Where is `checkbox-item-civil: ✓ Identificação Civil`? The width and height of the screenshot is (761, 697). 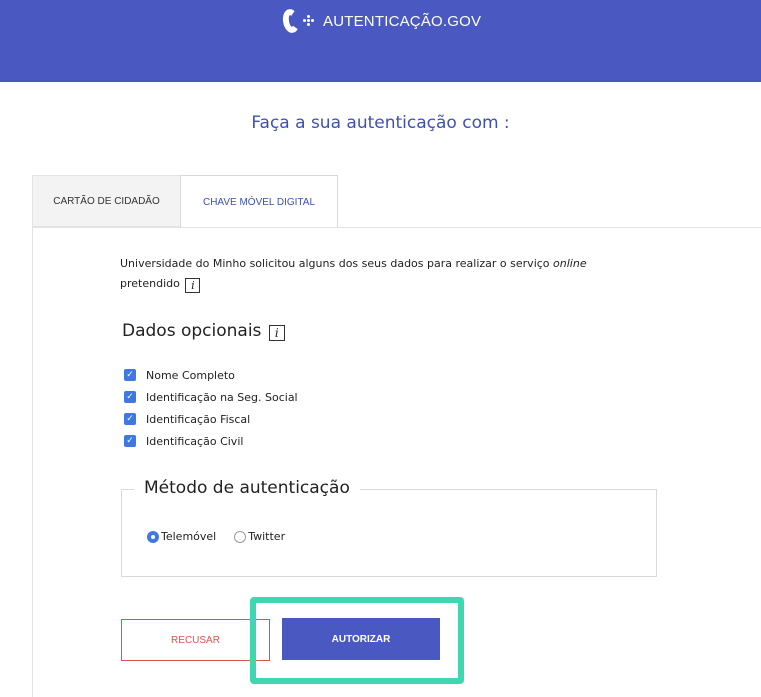
checkbox-item-civil: ✓ Identificação Civil is located at coordinates (211, 441).